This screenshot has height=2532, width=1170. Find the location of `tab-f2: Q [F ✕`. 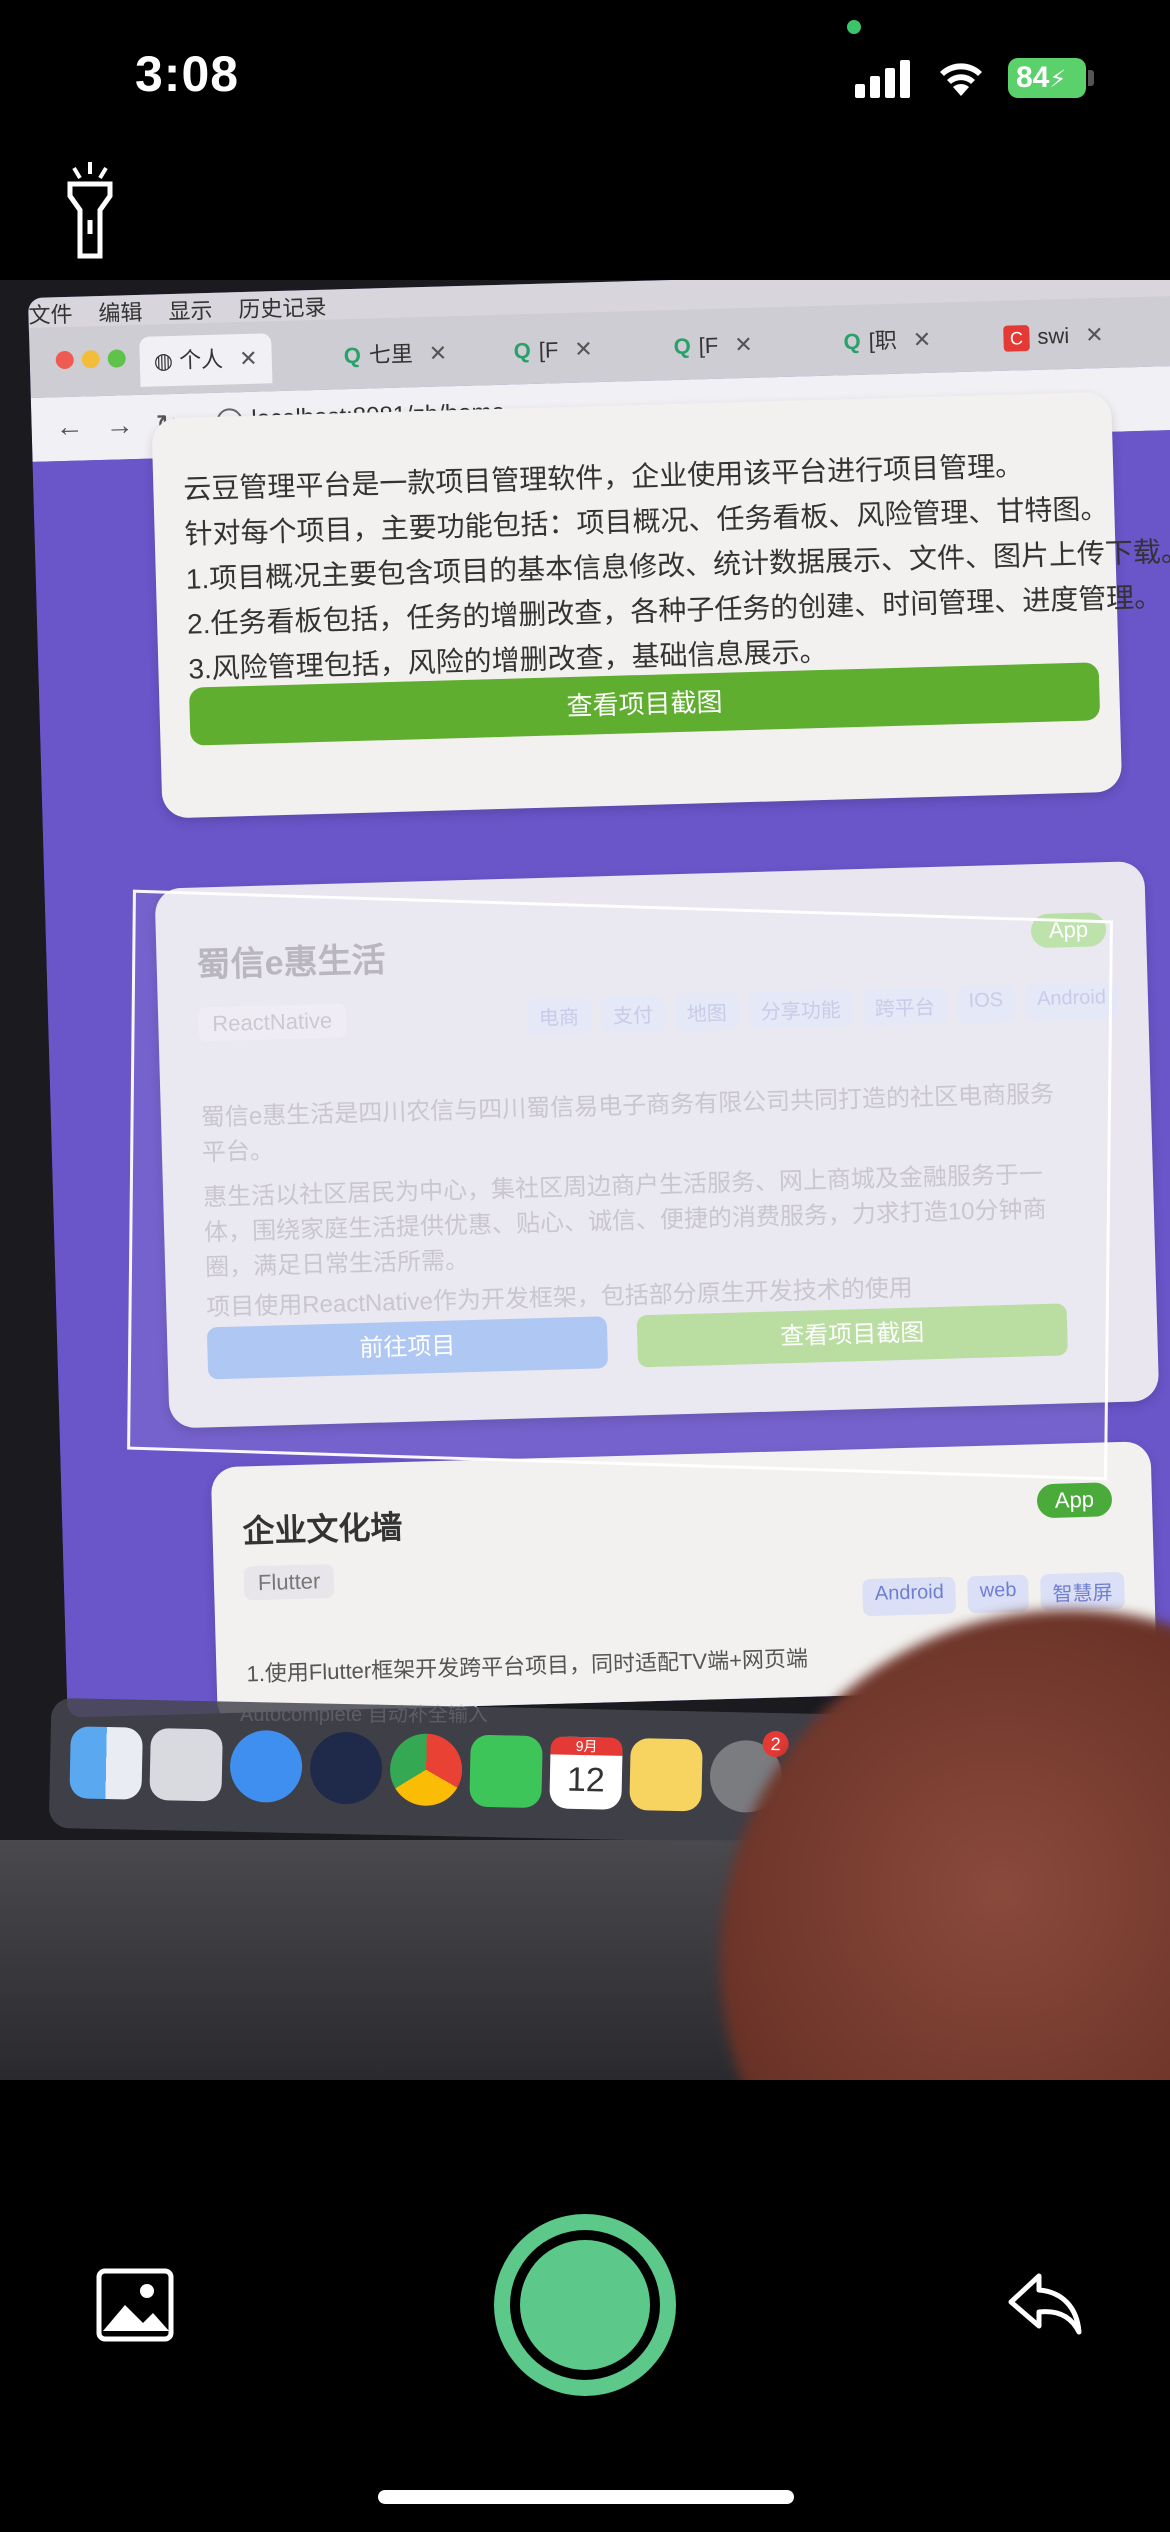

tab-f2: Q [F ✕ is located at coordinates (713, 345).